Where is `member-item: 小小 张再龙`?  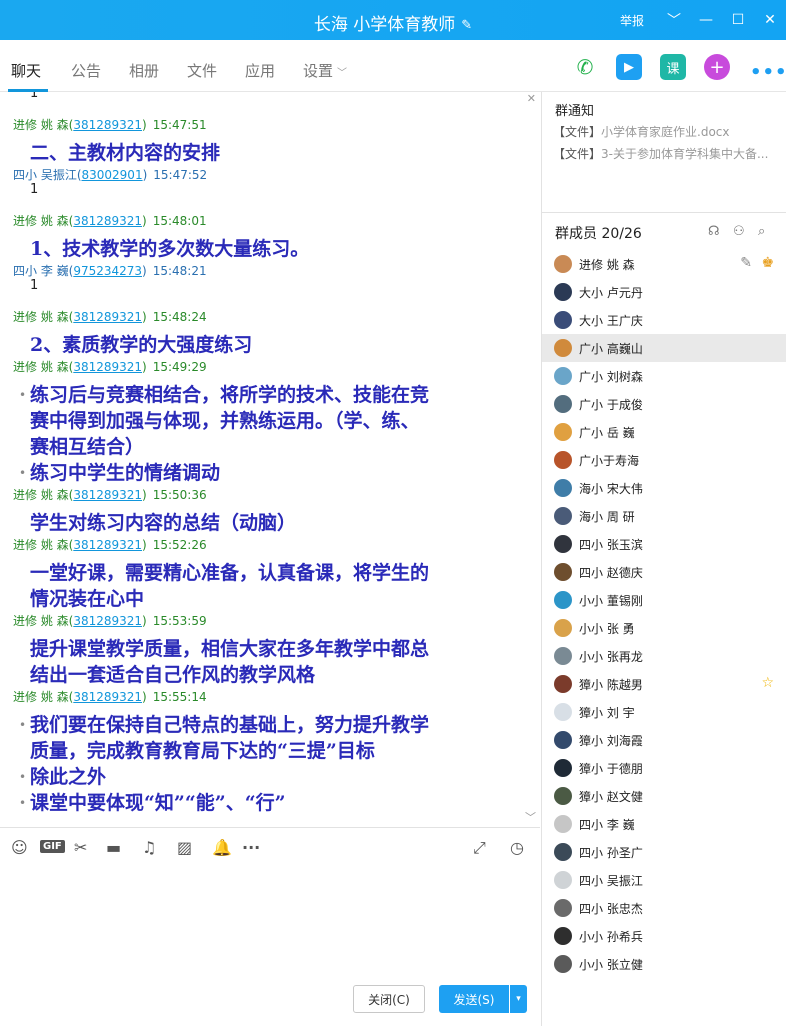
member-item: 小小 张再龙 is located at coordinates (664, 656).